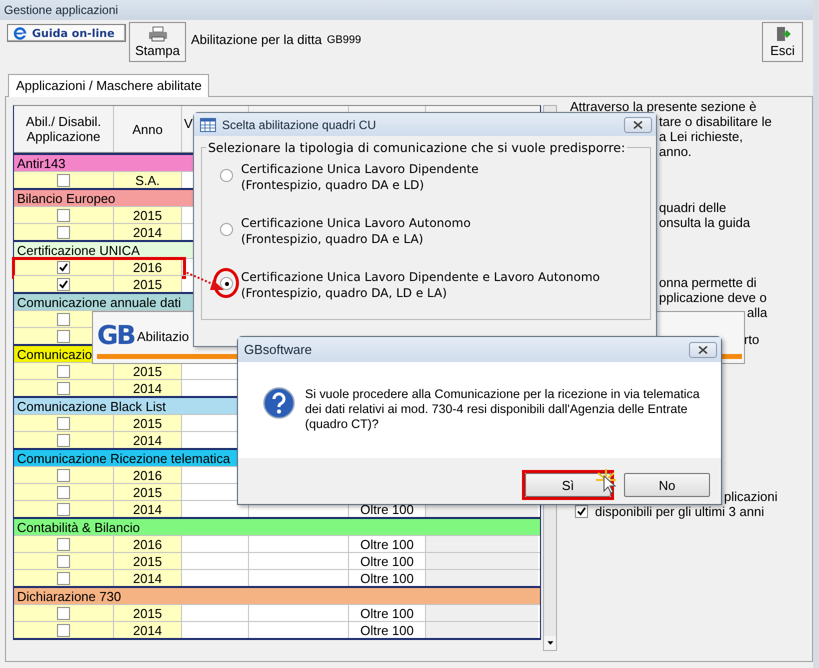 The width and height of the screenshot is (819, 668). What do you see at coordinates (61, 10) in the screenshot?
I see `window-title: Gestione applicazioni` at bounding box center [61, 10].